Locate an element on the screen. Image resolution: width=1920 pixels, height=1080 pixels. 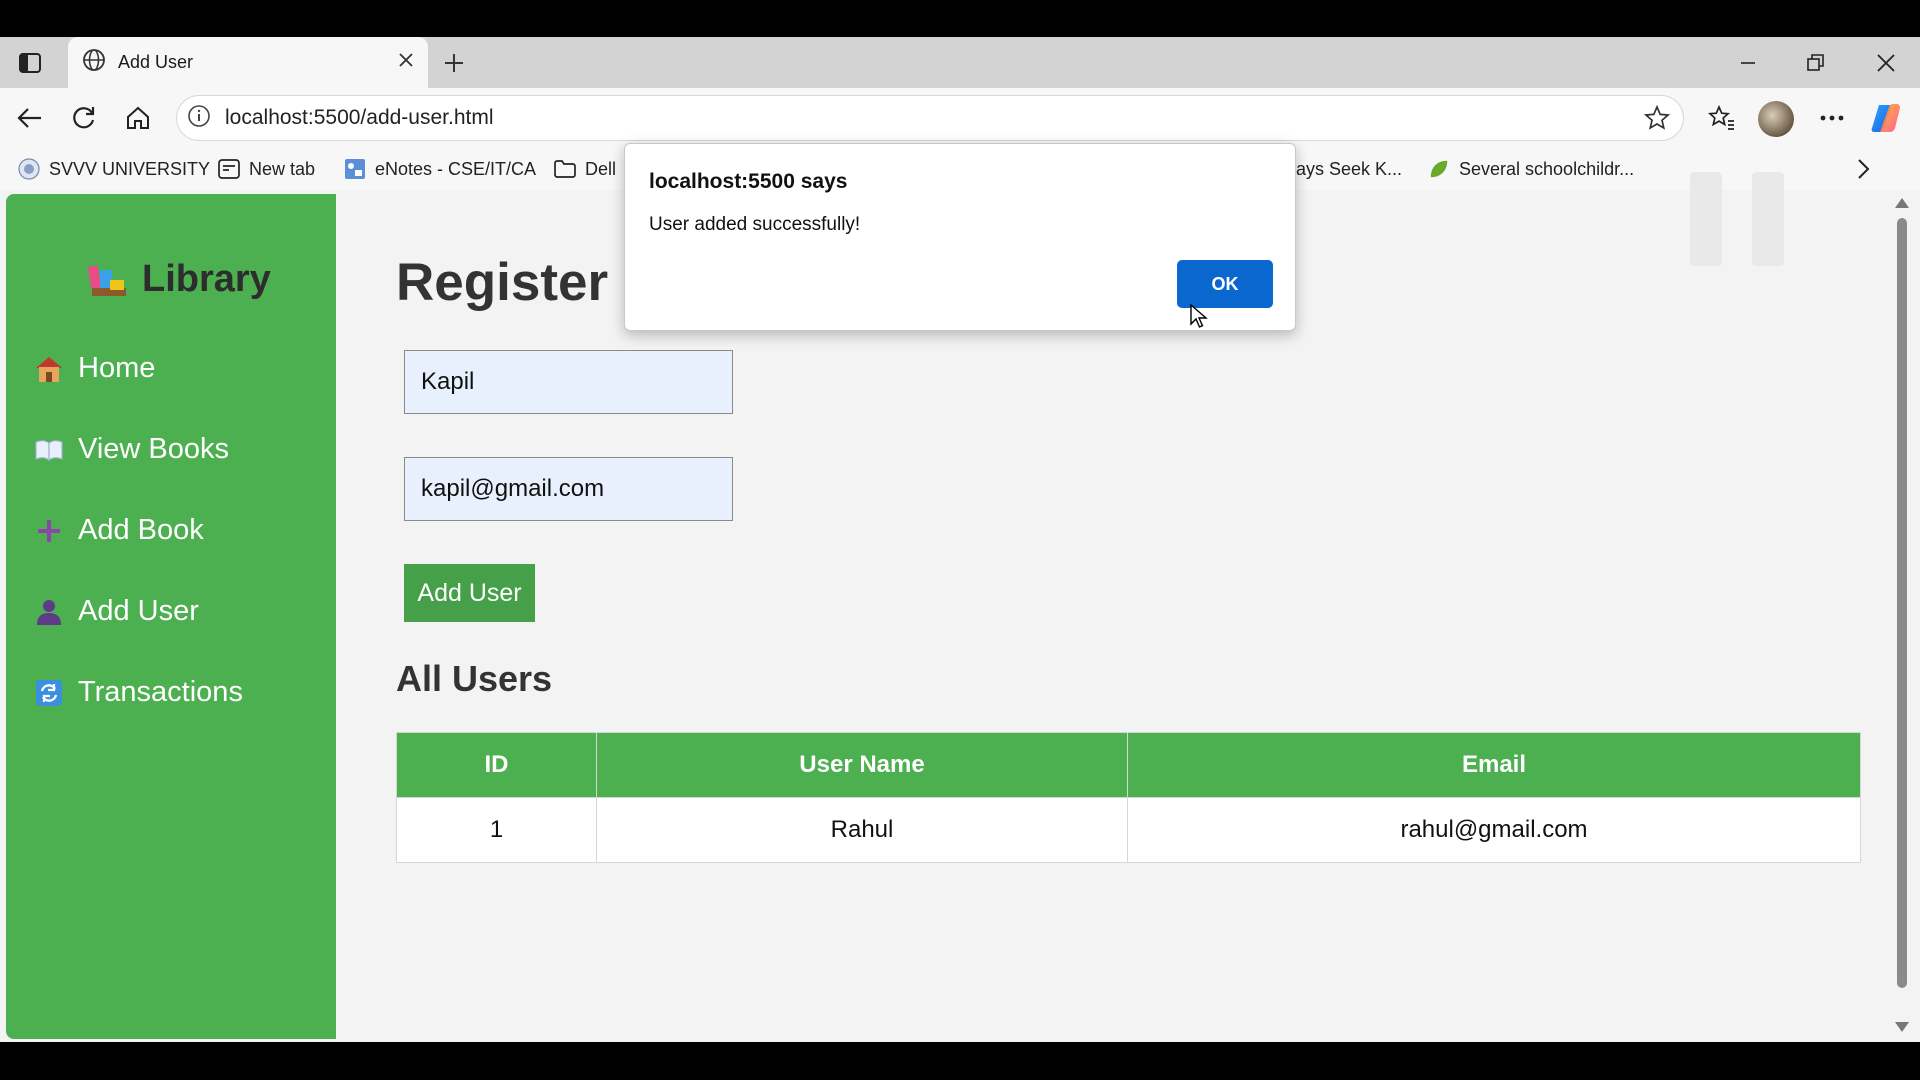
address-bar: localhost:5500/add-user.html is located at coordinates (930, 118).